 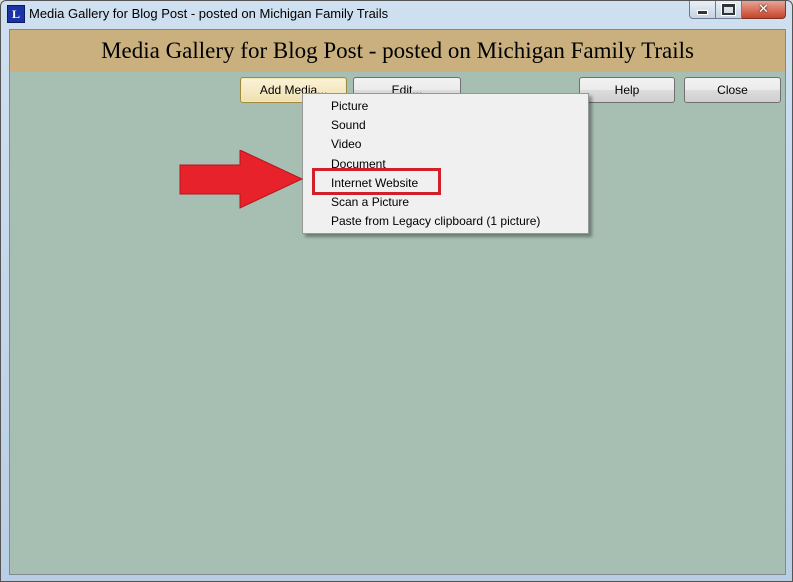 What do you see at coordinates (435, 221) in the screenshot?
I see `menu-item-paste-from-clipboard: Paste from Legacy clipboard (1 picture)` at bounding box center [435, 221].